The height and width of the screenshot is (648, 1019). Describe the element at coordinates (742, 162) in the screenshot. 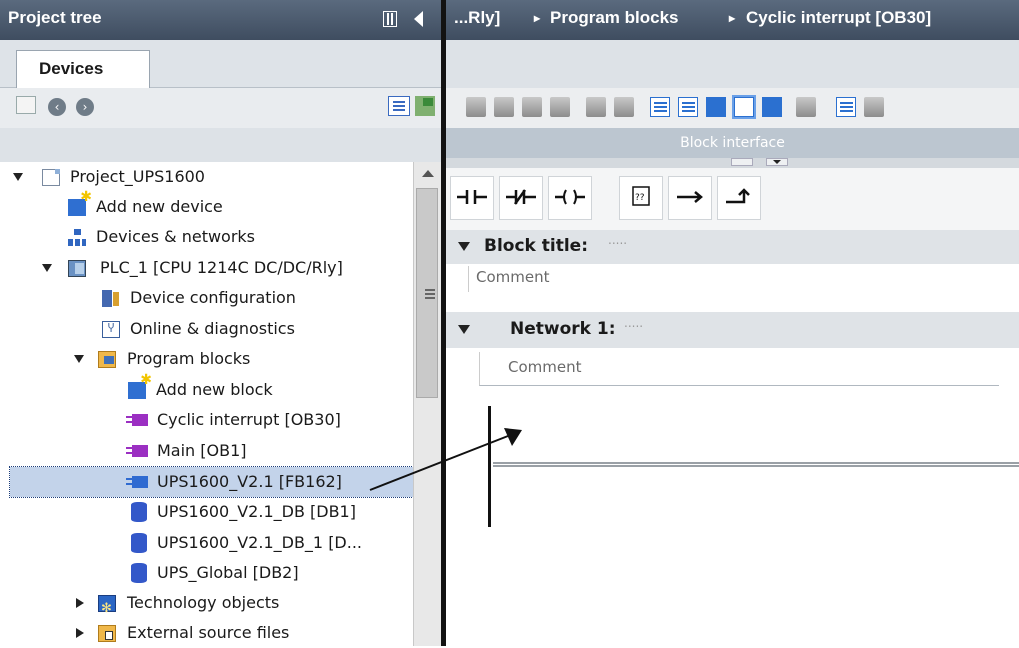

I see `splitter-up-handle` at that location.